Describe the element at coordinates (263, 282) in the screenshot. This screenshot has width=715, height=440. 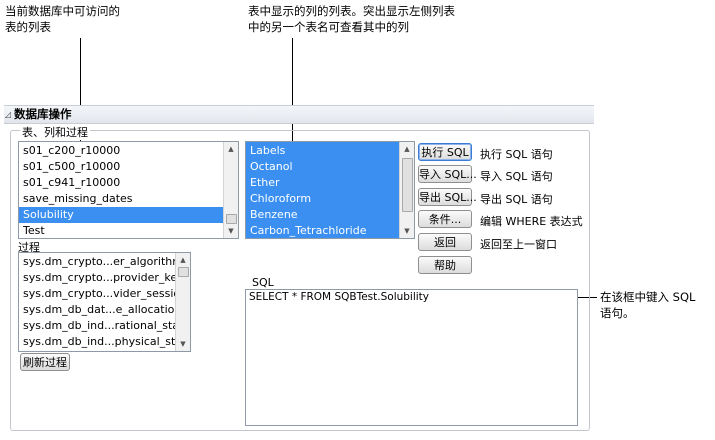
I see `sql-label: SQL` at that location.